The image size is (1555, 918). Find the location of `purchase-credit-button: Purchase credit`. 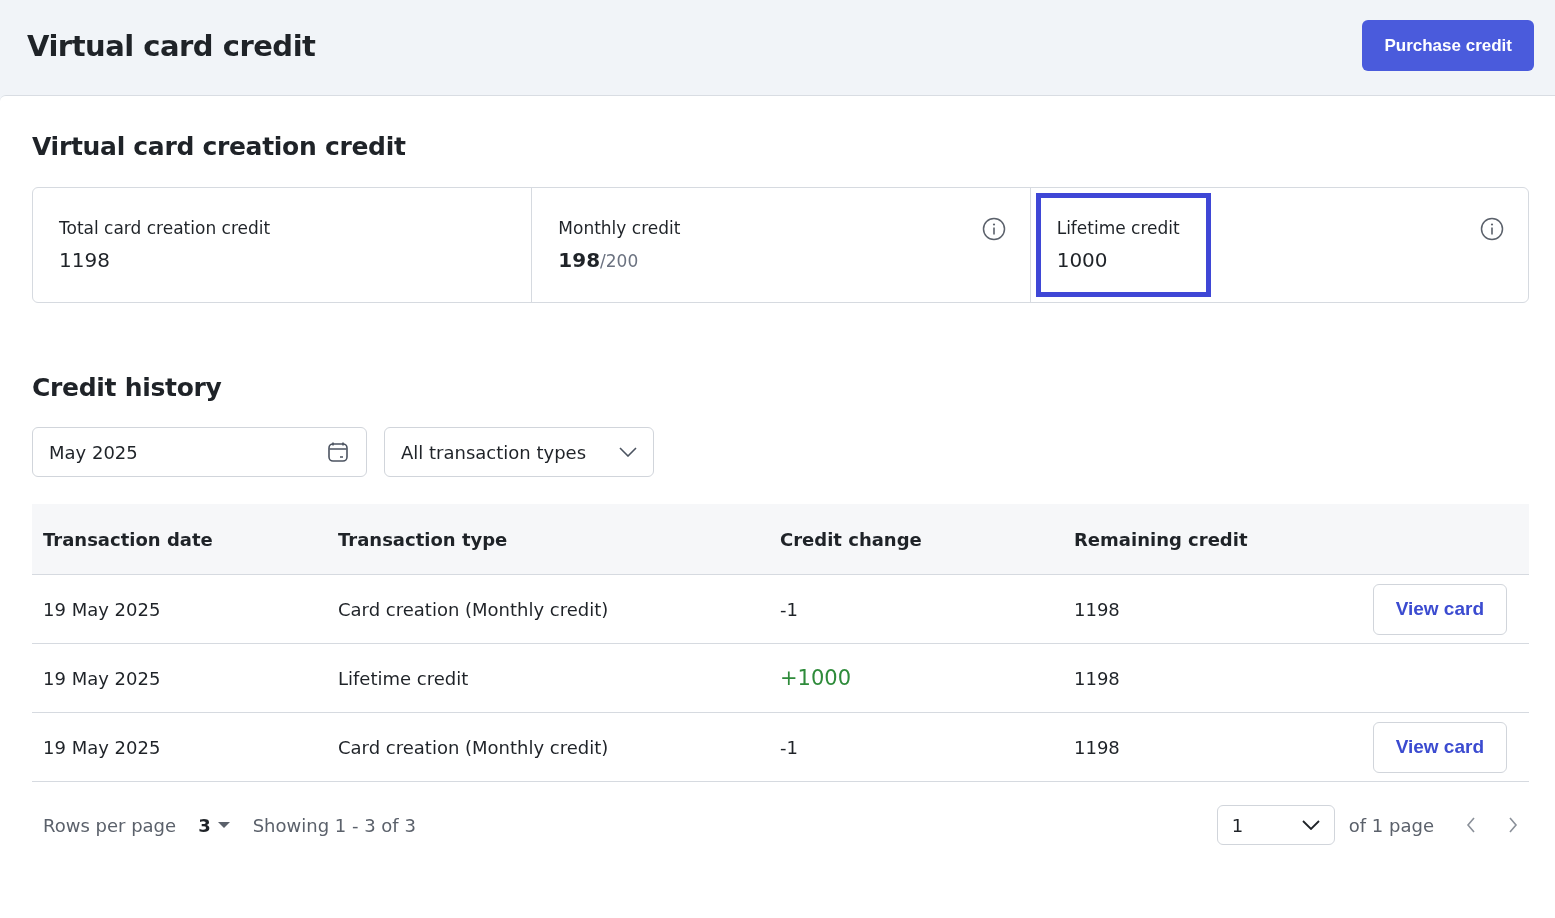

purchase-credit-button: Purchase credit is located at coordinates (1448, 45).